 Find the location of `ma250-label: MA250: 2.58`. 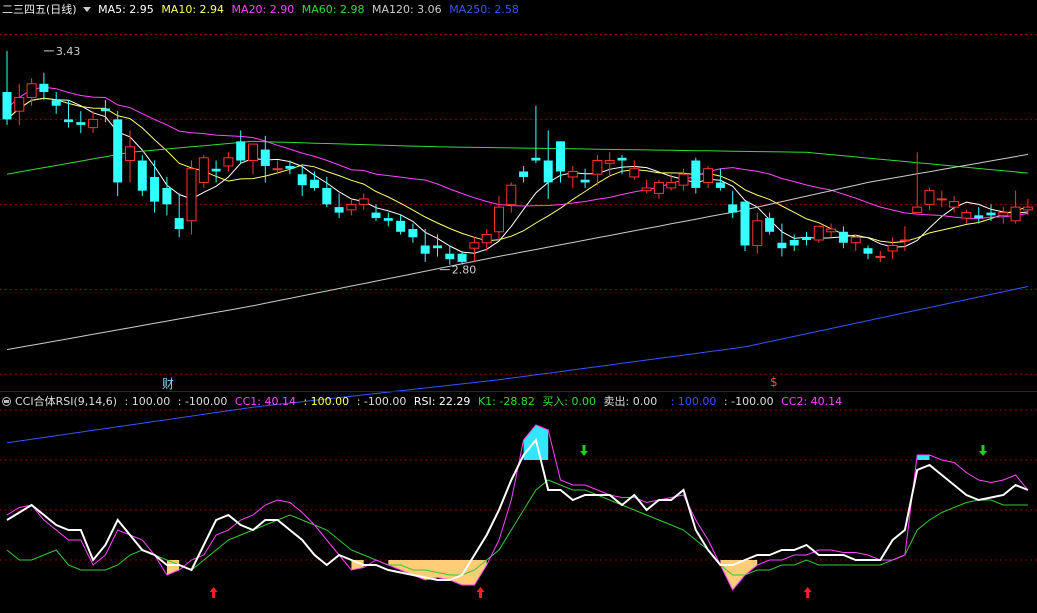

ma250-label: MA250: 2.58 is located at coordinates (484, 9).